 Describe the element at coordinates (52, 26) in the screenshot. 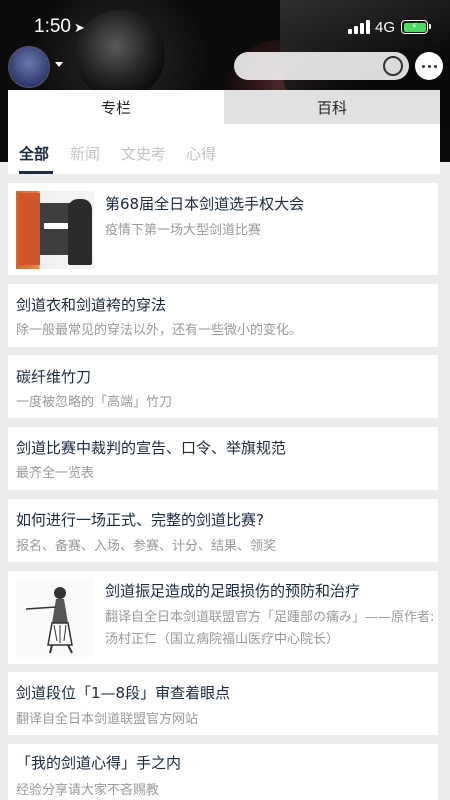

I see `status-time: 1:50` at that location.